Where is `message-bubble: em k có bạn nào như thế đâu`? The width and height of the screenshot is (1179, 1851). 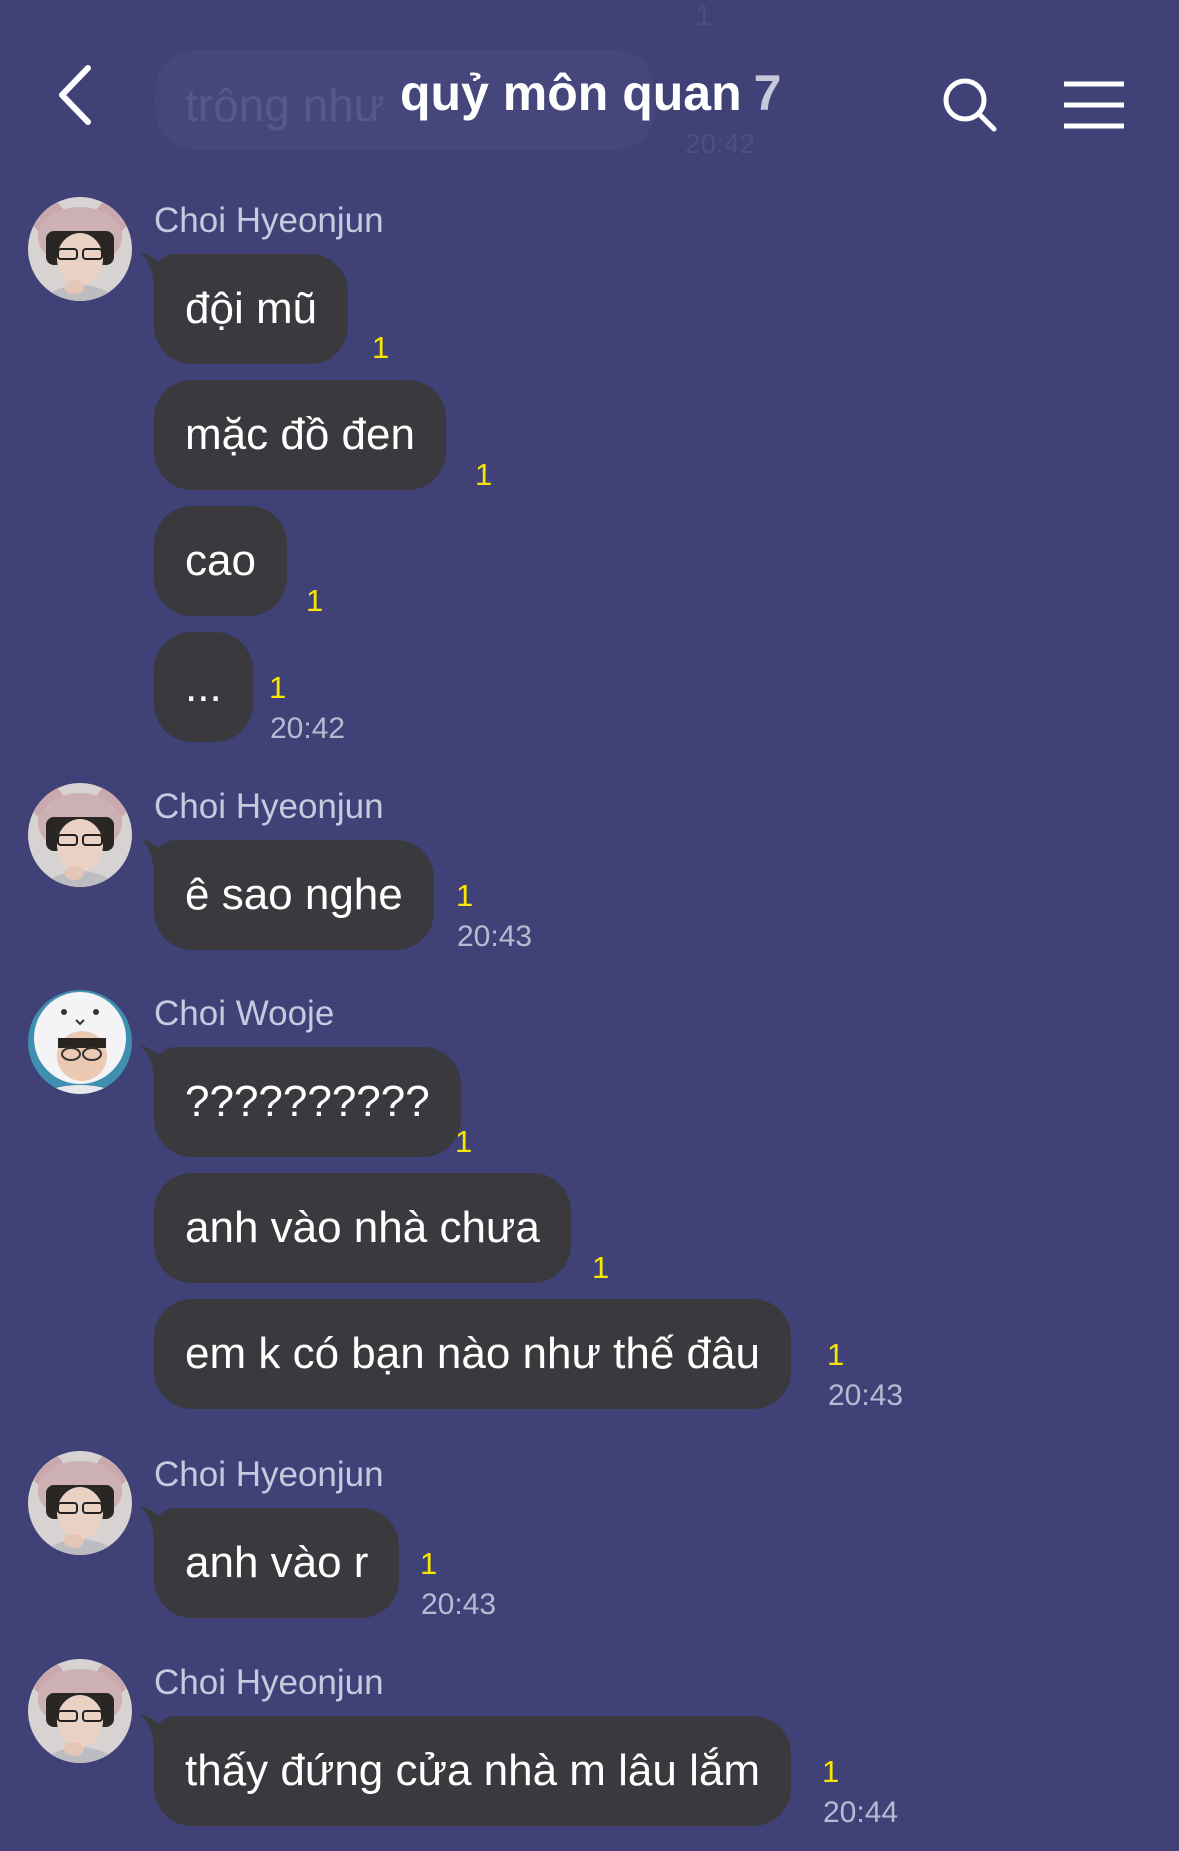 message-bubble: em k có bạn nào như thế đâu is located at coordinates (472, 1354).